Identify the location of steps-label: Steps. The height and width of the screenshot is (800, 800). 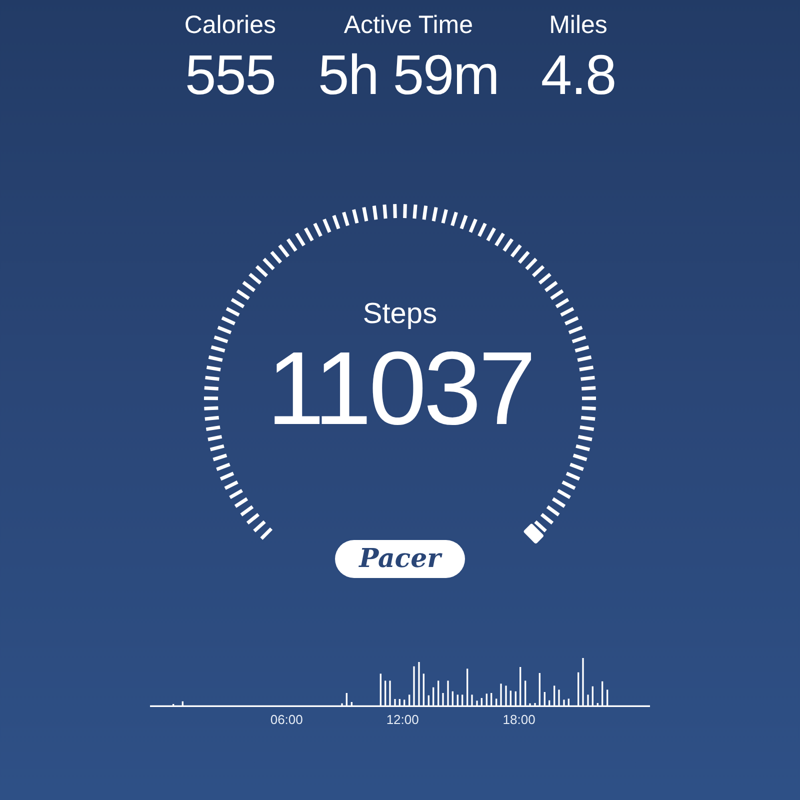
(400, 314).